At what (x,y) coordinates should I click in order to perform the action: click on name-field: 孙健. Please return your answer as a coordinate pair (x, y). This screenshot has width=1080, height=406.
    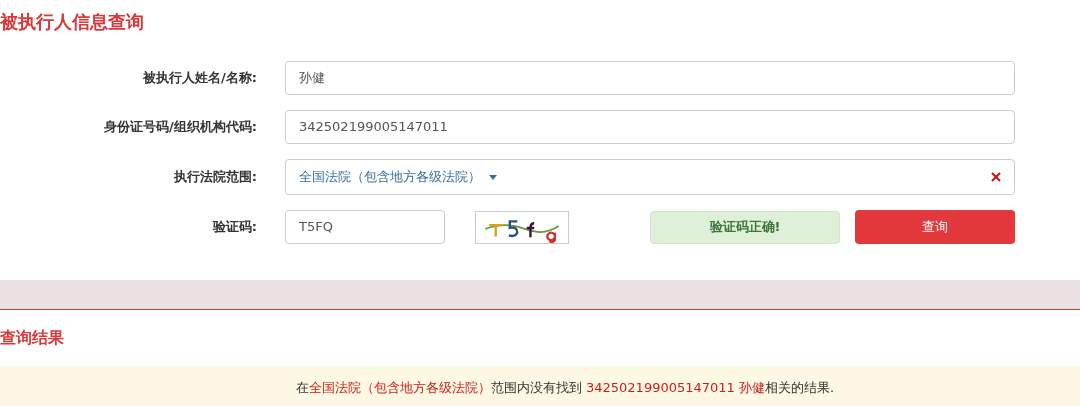
    Looking at the image, I should click on (650, 78).